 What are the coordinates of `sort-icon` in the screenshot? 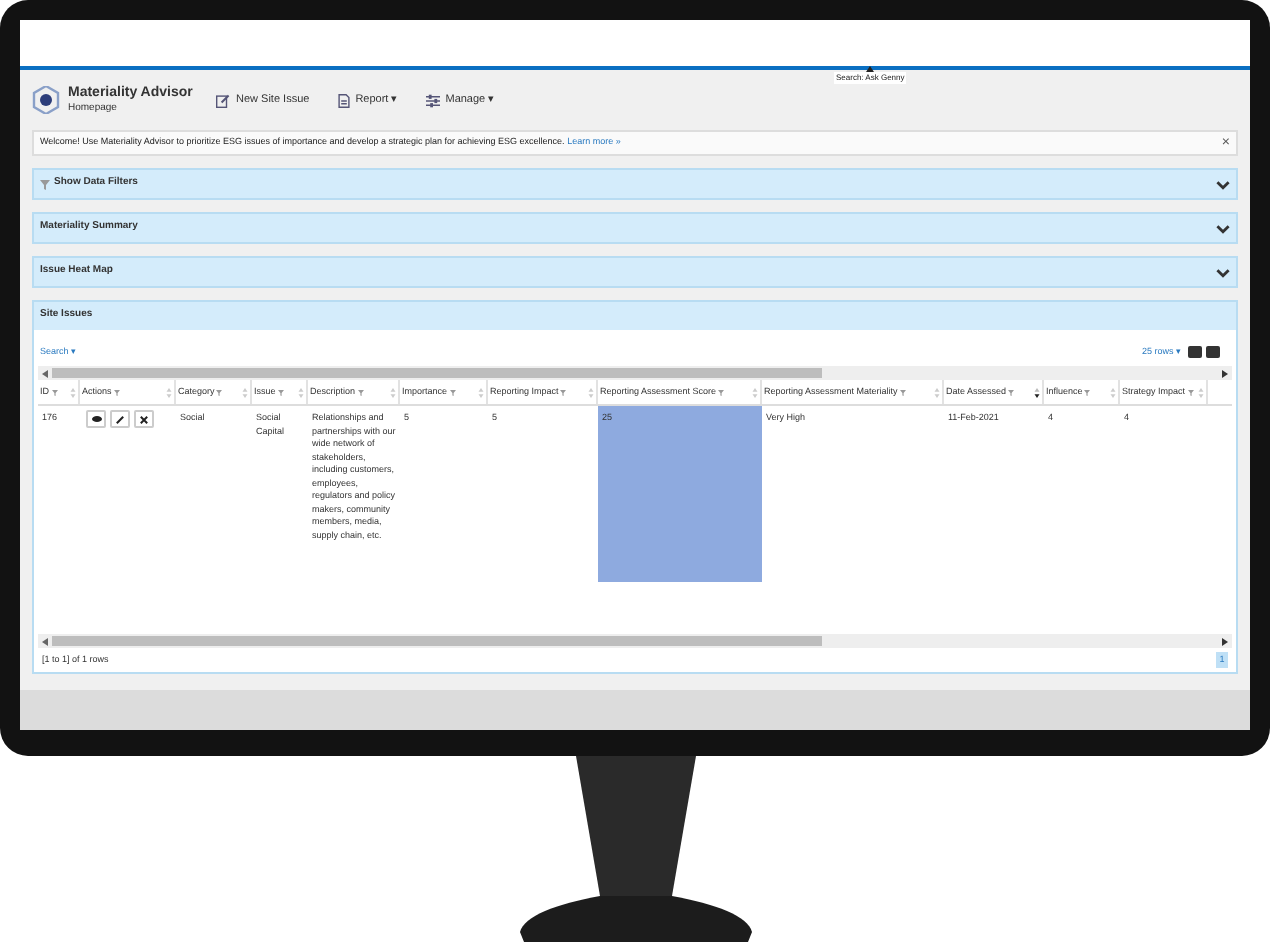 It's located at (1037, 392).